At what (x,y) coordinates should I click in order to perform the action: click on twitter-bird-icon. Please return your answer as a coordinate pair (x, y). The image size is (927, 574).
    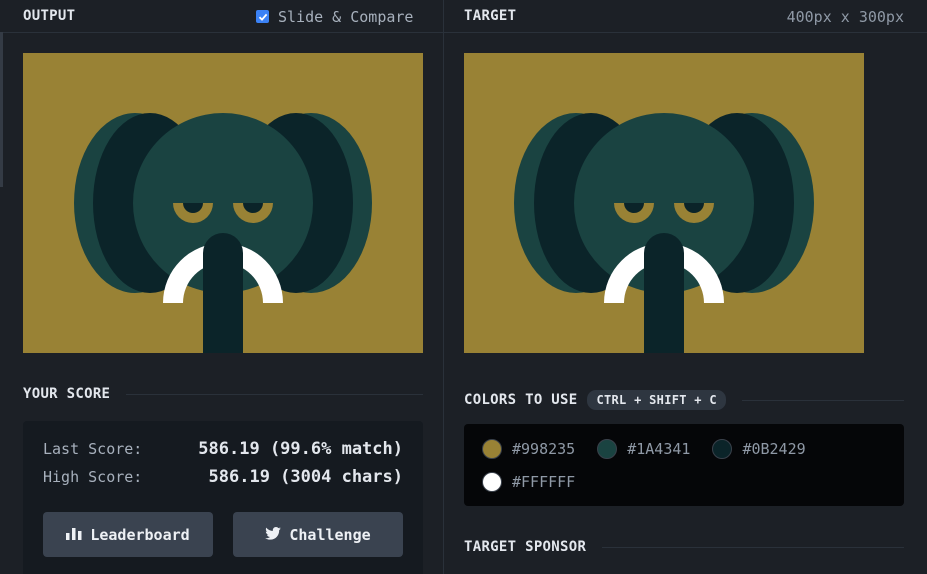
    Looking at the image, I should click on (273, 535).